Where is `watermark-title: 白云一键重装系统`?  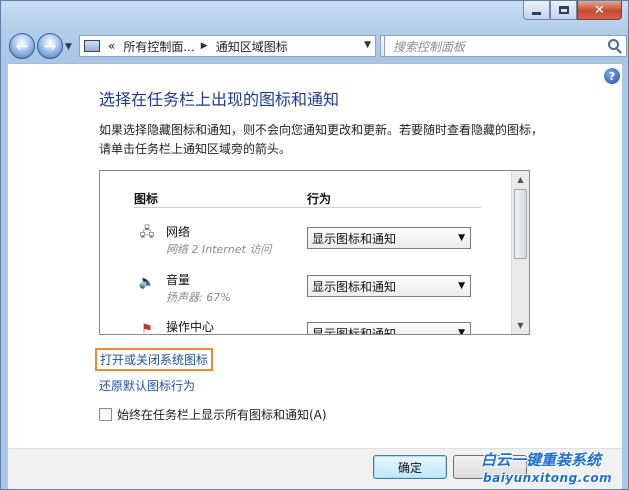 watermark-title: 白云一键重装系统 is located at coordinates (541, 460).